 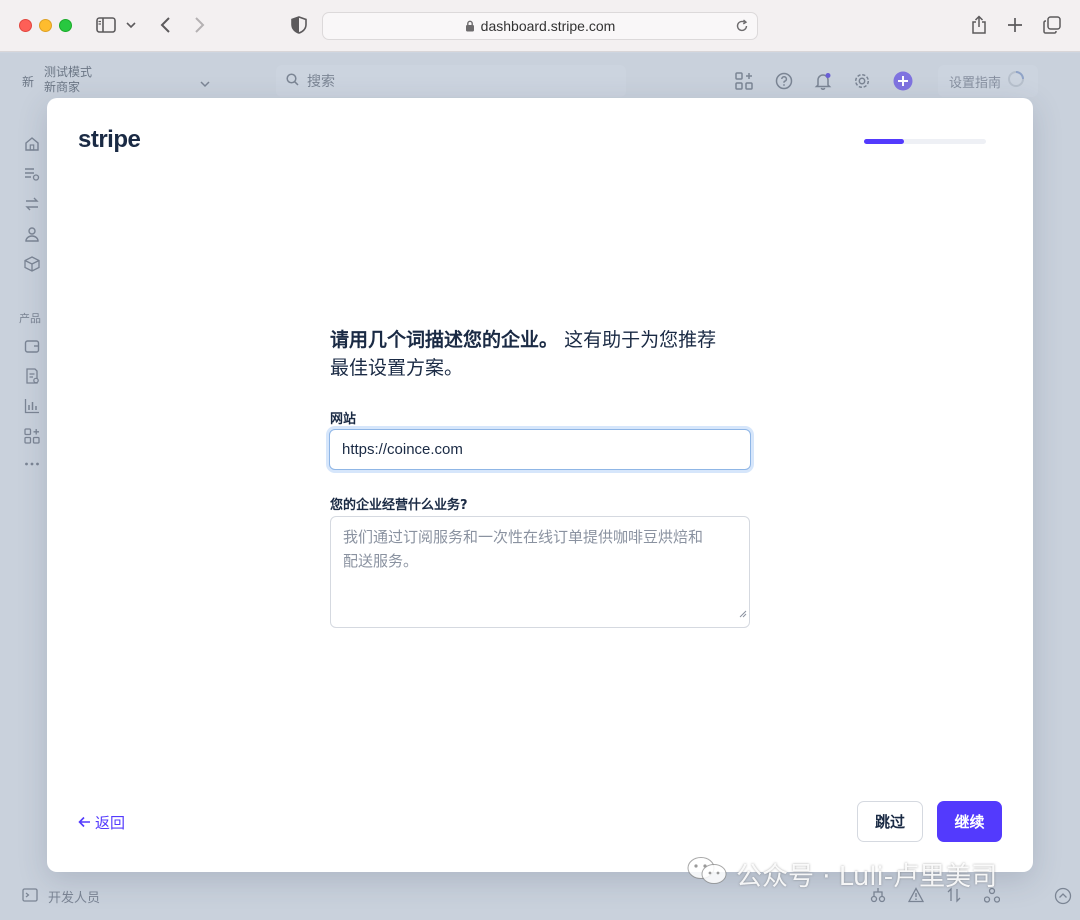 I want to click on watermark-text: 公众号 · Luli-卢里美司, so click(x=867, y=877).